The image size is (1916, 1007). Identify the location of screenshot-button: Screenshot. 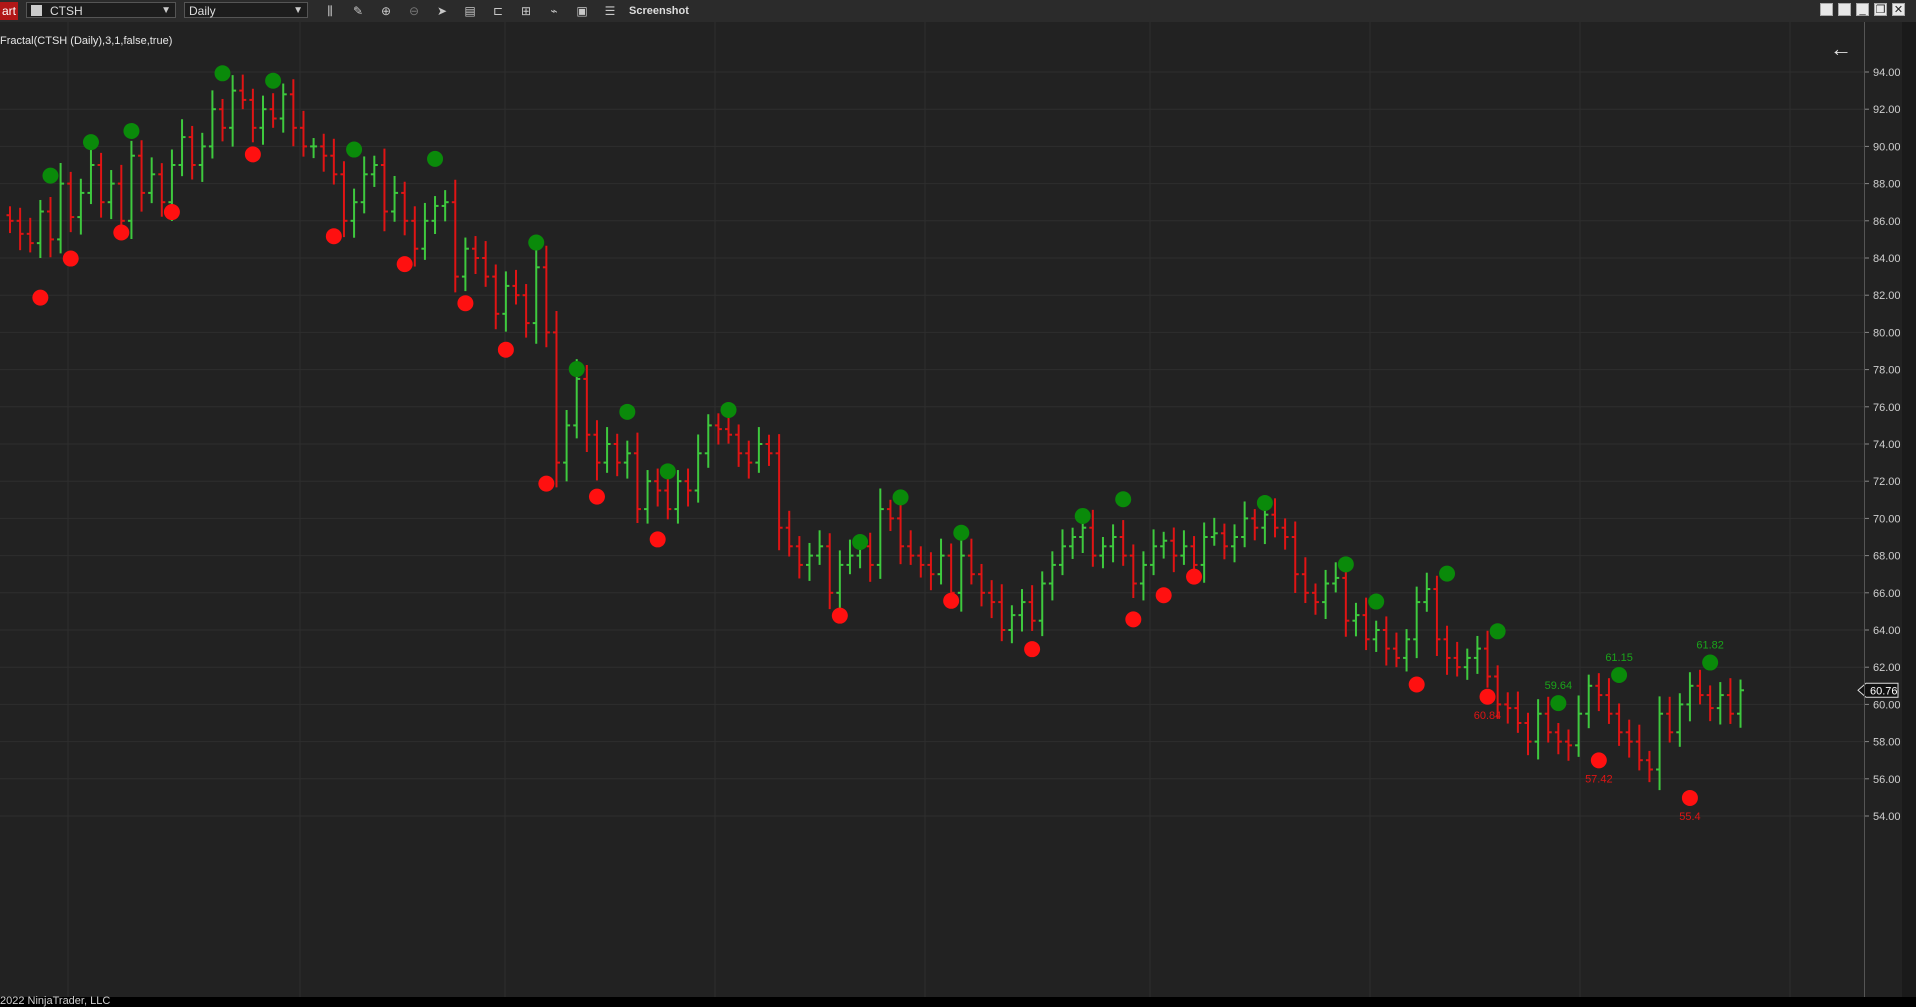
(659, 11).